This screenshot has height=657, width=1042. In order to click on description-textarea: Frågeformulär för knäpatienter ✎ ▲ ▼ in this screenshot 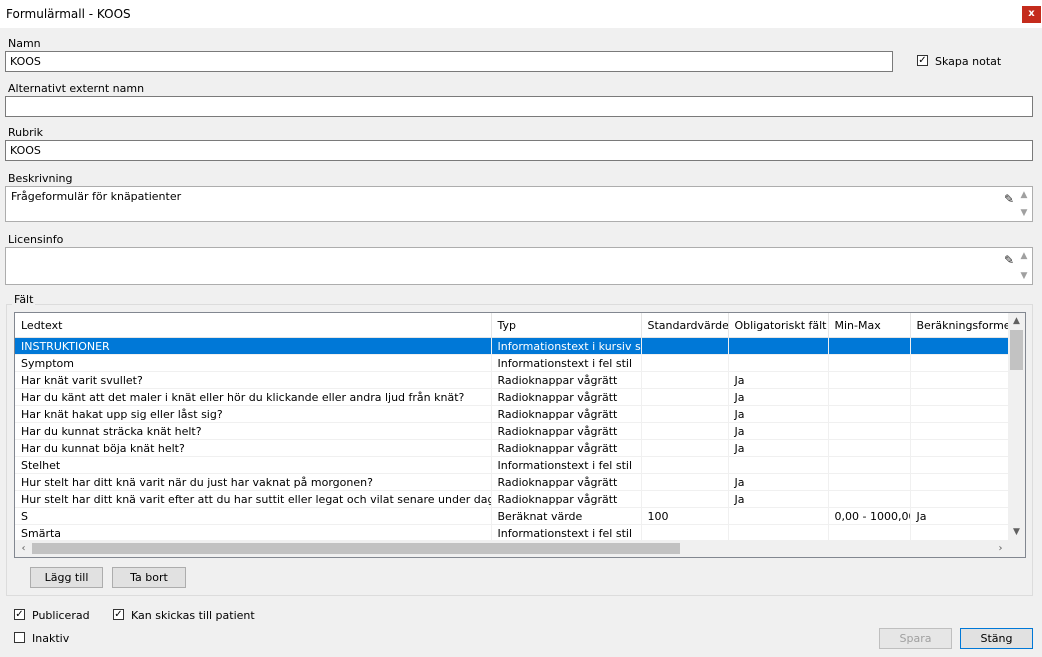, I will do `click(519, 204)`.